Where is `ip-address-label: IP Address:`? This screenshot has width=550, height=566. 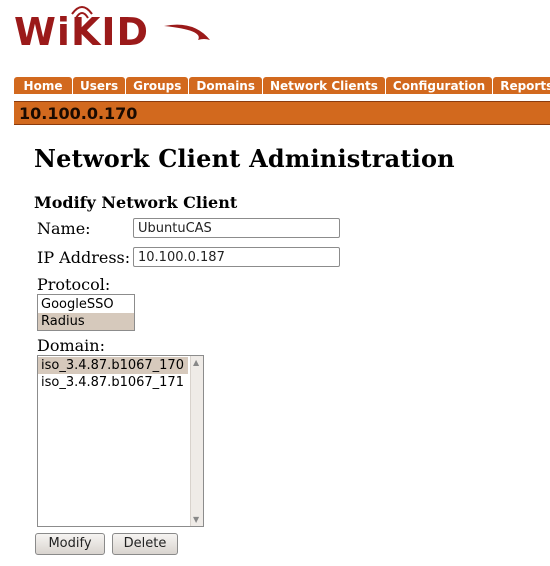 ip-address-label: IP Address: is located at coordinates (84, 257).